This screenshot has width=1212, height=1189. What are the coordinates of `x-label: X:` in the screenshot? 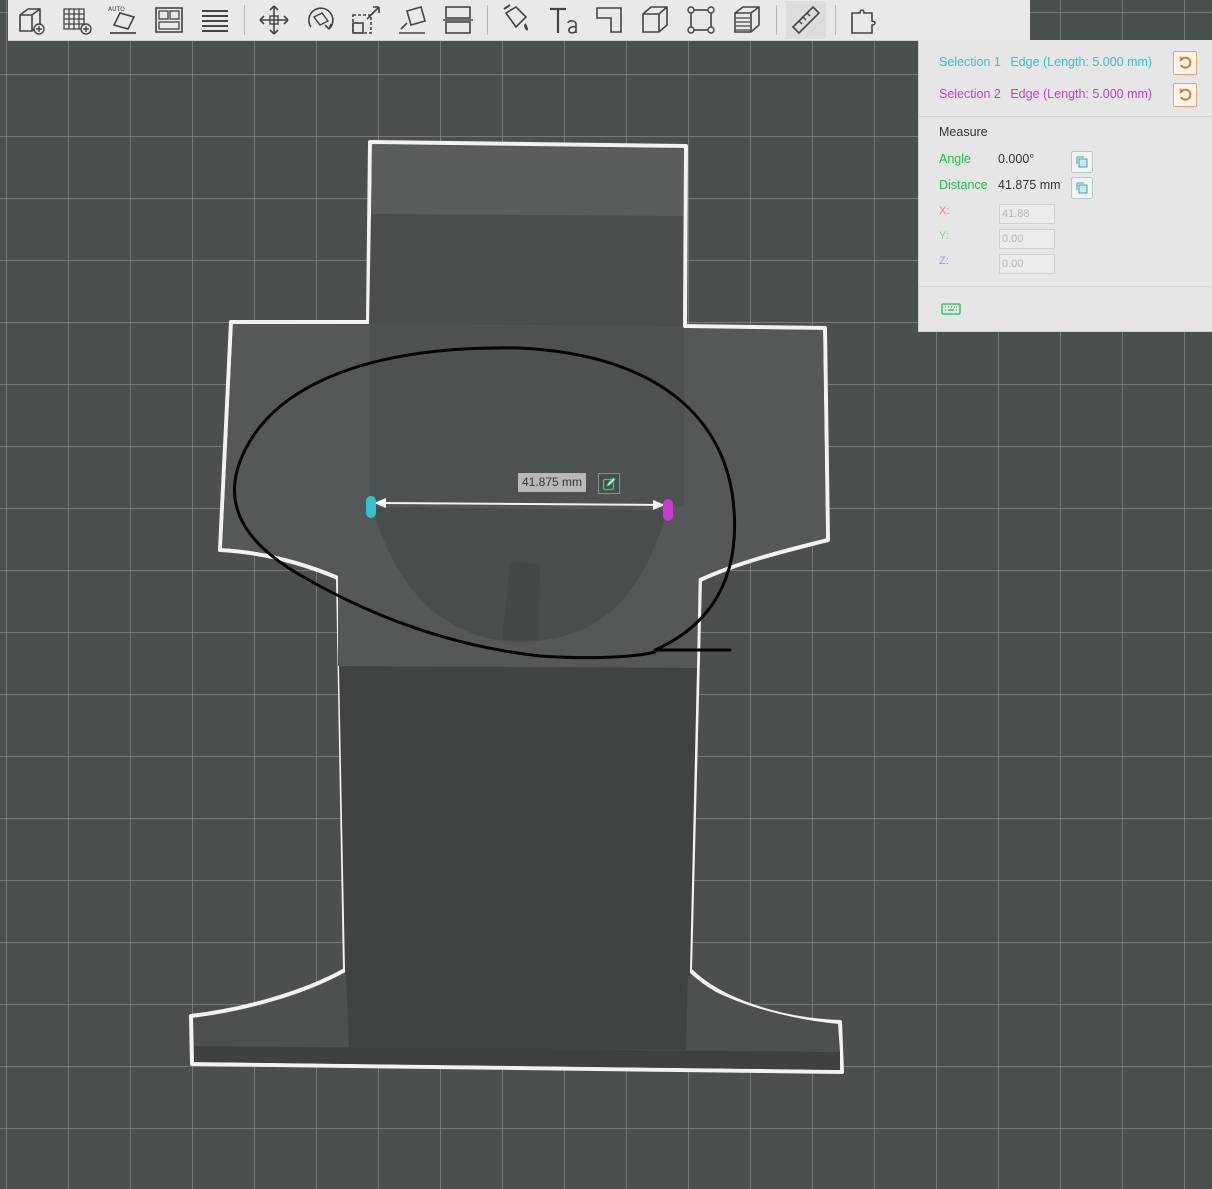 It's located at (944, 211).